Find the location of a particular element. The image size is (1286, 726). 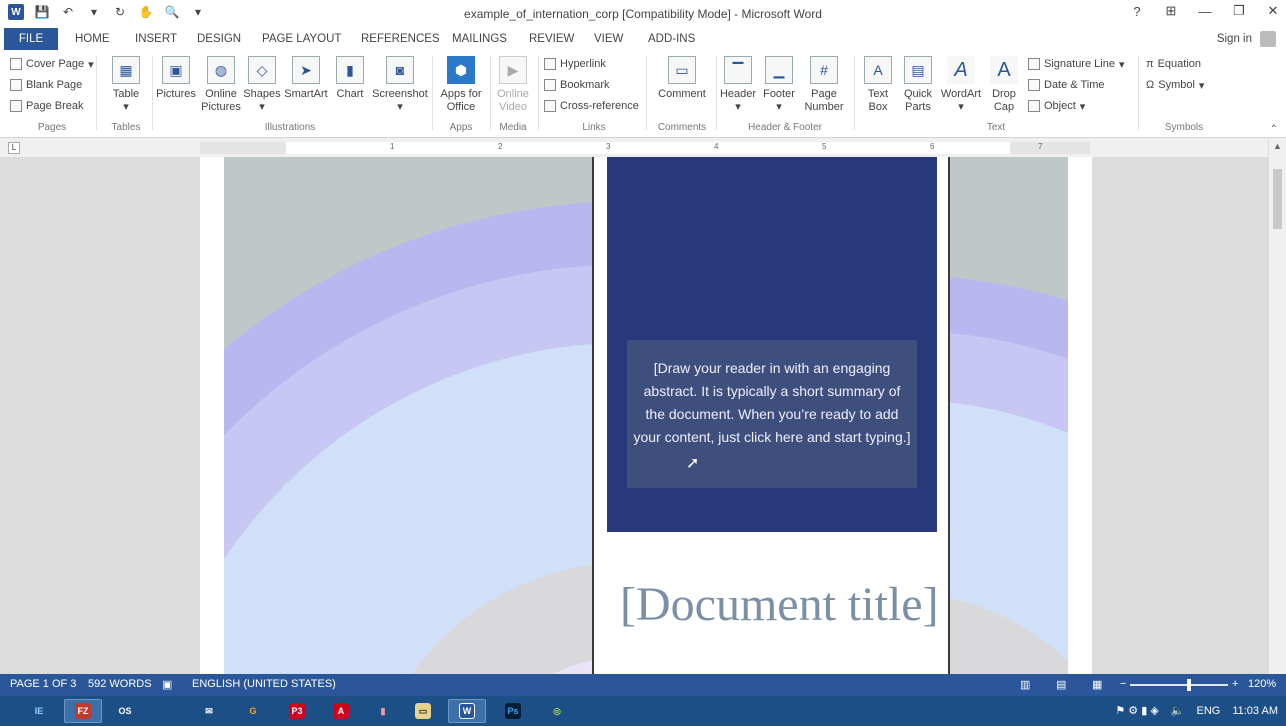

cover-page-button: Cover Page ▾ is located at coordinates (52, 64).